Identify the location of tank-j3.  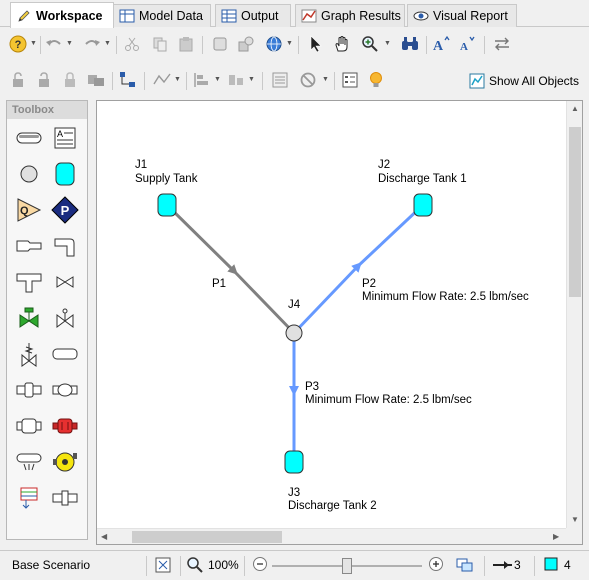
(294, 462).